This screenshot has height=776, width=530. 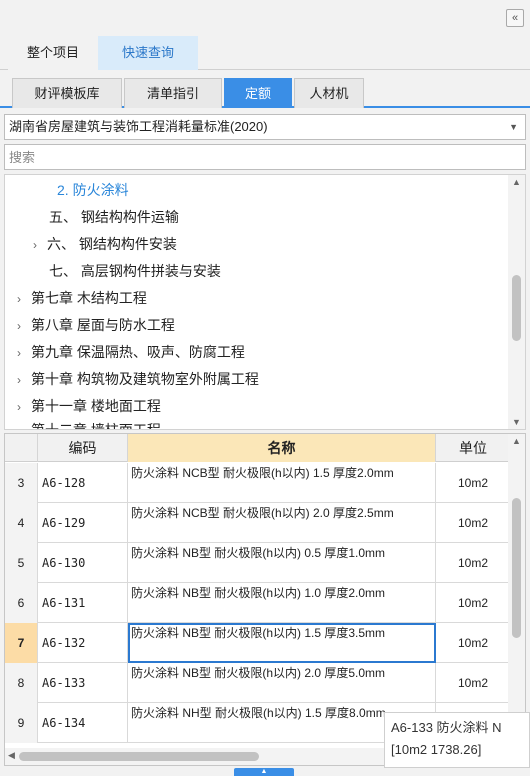 What do you see at coordinates (114, 217) in the screenshot?
I see `tree-item: 五、 钢结构构件运输` at bounding box center [114, 217].